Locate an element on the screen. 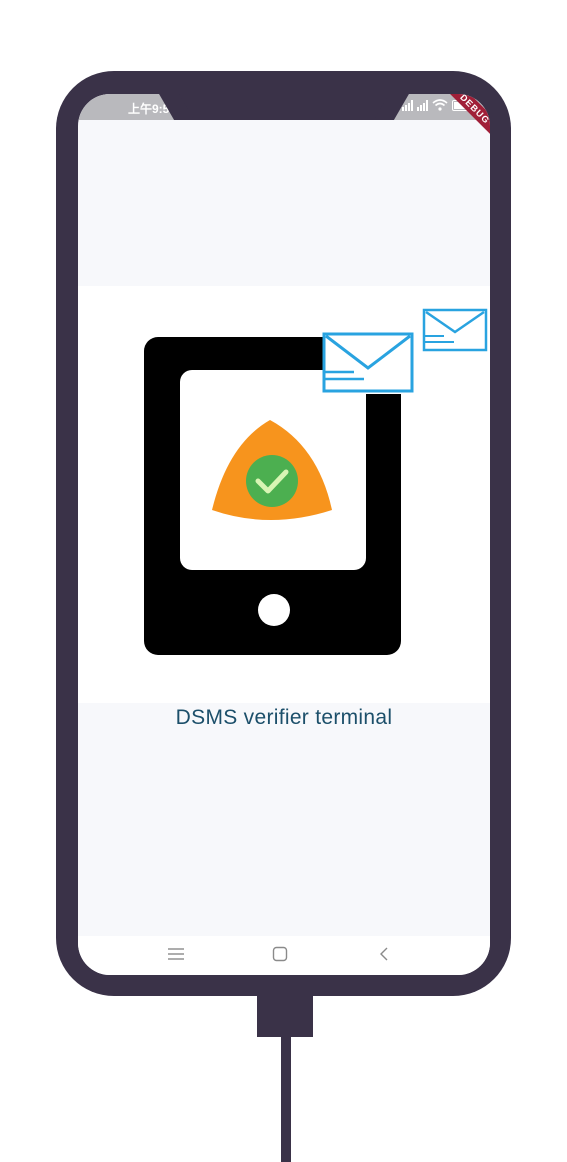 This screenshot has width=567, height=1162. square-home-icon is located at coordinates (280, 954).